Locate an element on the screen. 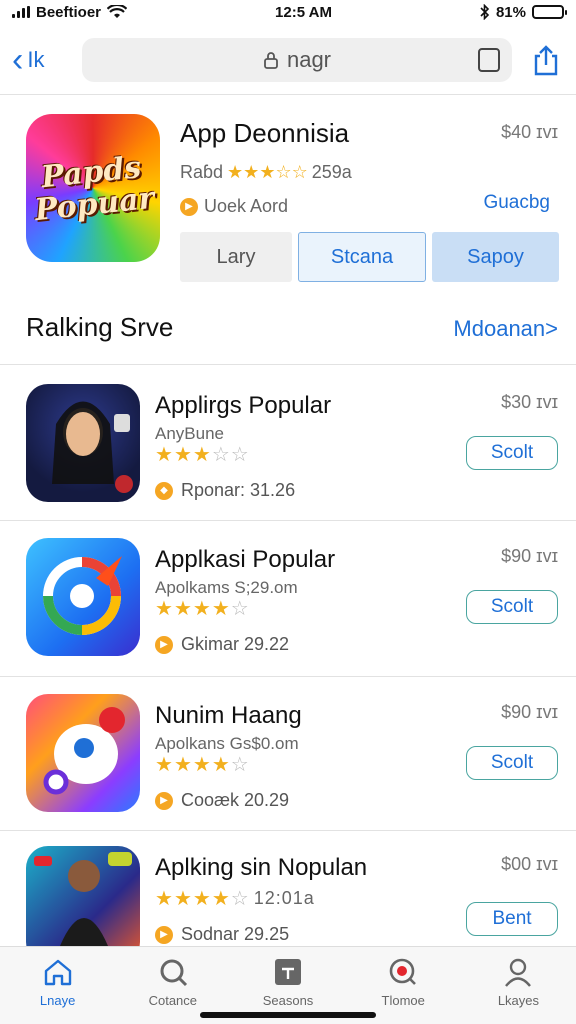 This screenshot has height=1024, width=576. back-button: ‹ Ik is located at coordinates (47, 60).